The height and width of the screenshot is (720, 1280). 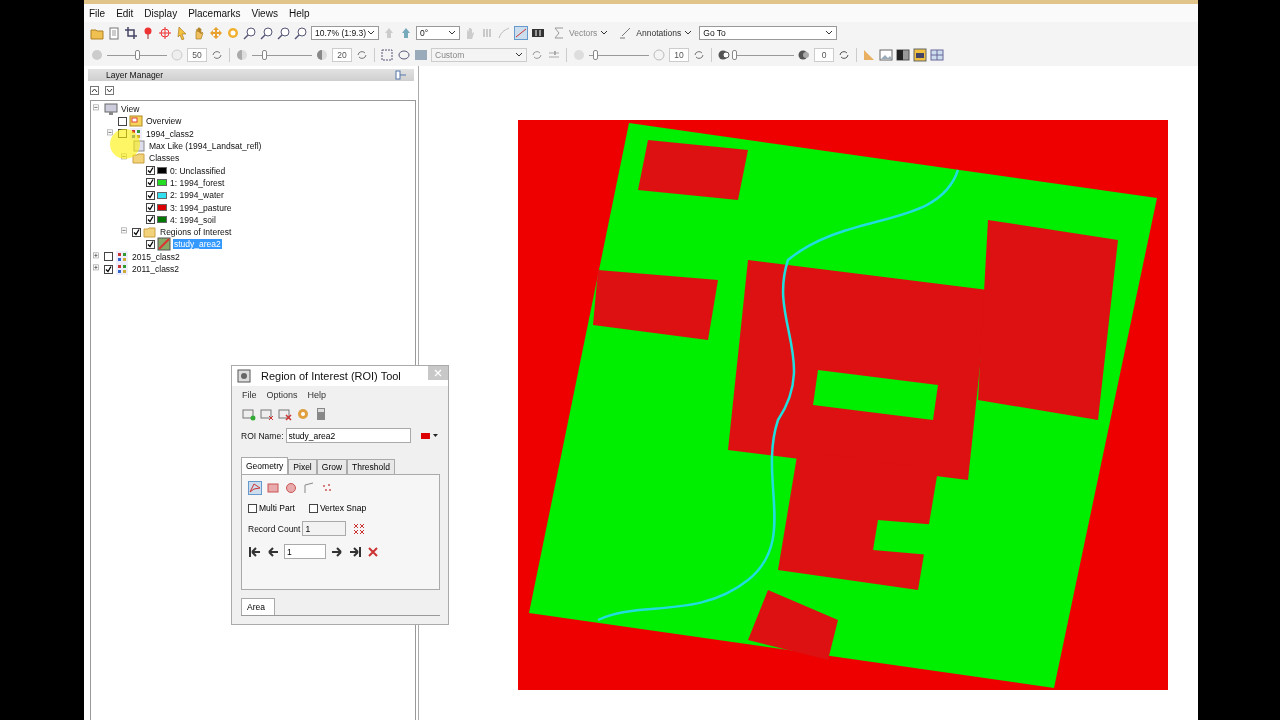 I want to click on go-to-field: Go To, so click(x=768, y=33).